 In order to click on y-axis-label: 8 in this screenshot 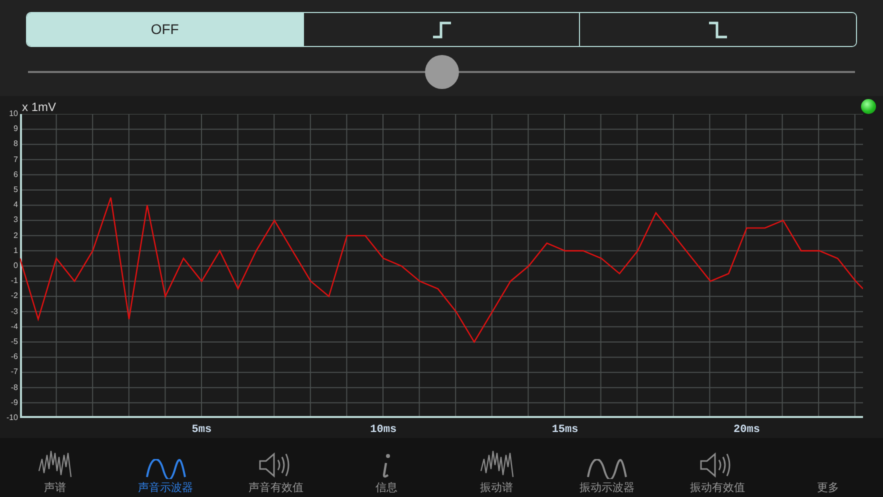, I will do `click(15, 144)`.